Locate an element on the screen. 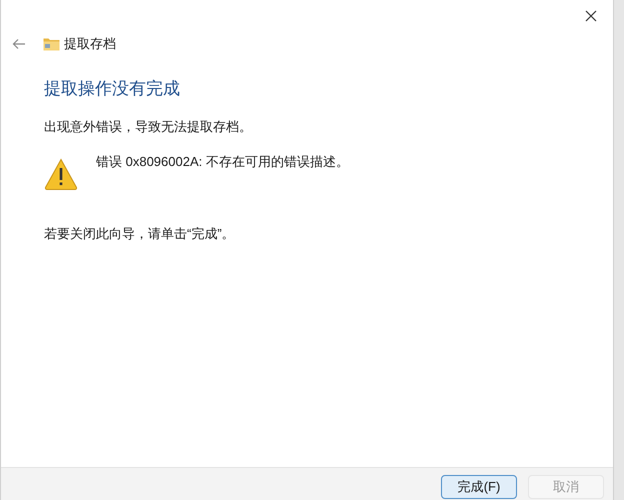 The width and height of the screenshot is (624, 500). finish-button: 完成(F) is located at coordinates (479, 487).